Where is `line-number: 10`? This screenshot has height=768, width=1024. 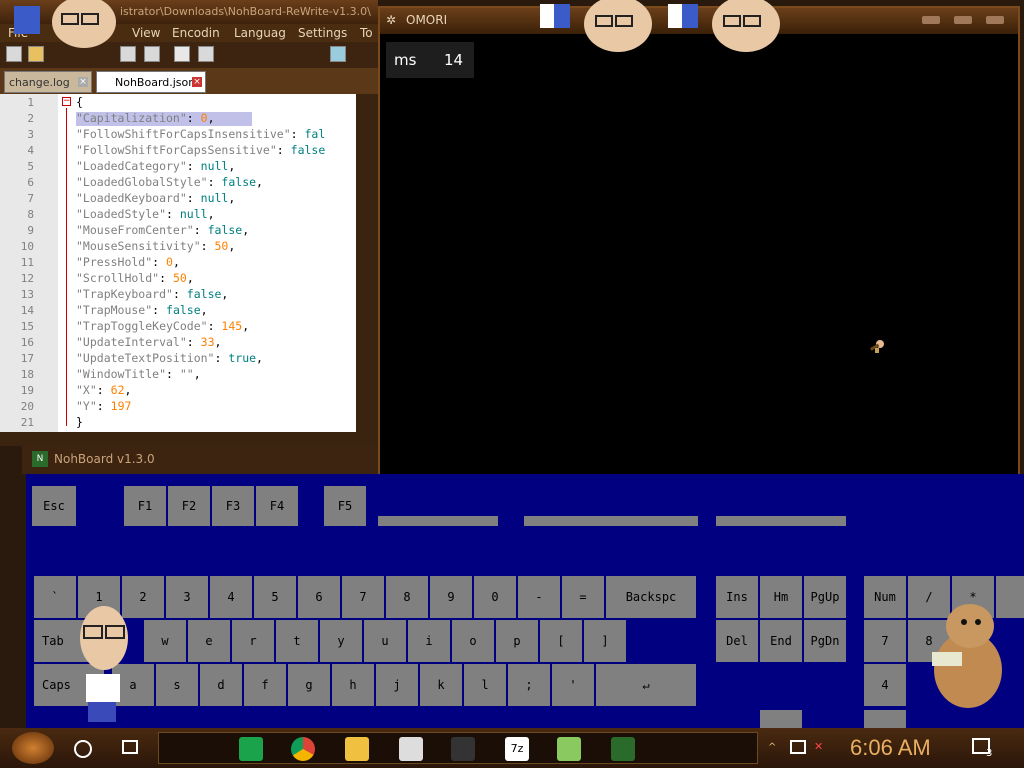 line-number: 10 is located at coordinates (27, 246).